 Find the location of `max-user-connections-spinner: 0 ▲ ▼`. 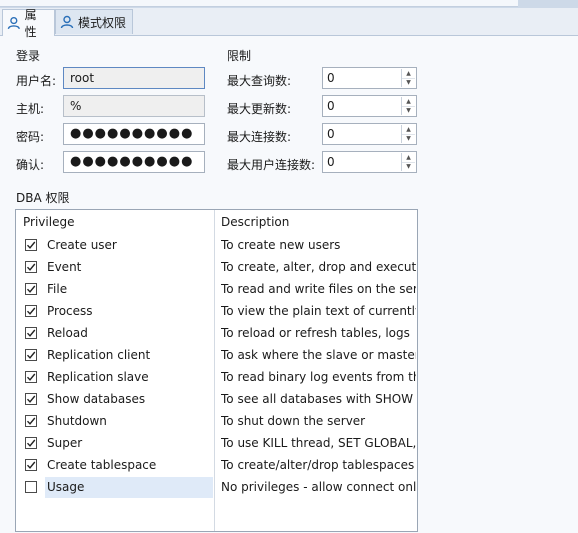

max-user-connections-spinner: 0 ▲ ▼ is located at coordinates (369, 162).